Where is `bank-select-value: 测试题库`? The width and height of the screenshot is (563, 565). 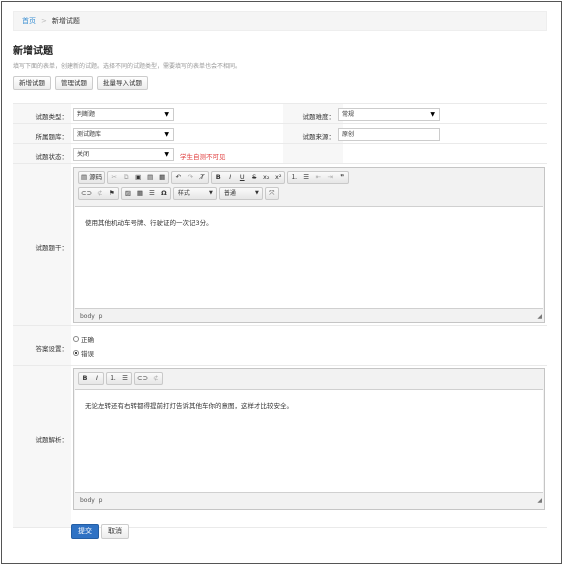 bank-select-value: 测试题库 is located at coordinates (89, 134).